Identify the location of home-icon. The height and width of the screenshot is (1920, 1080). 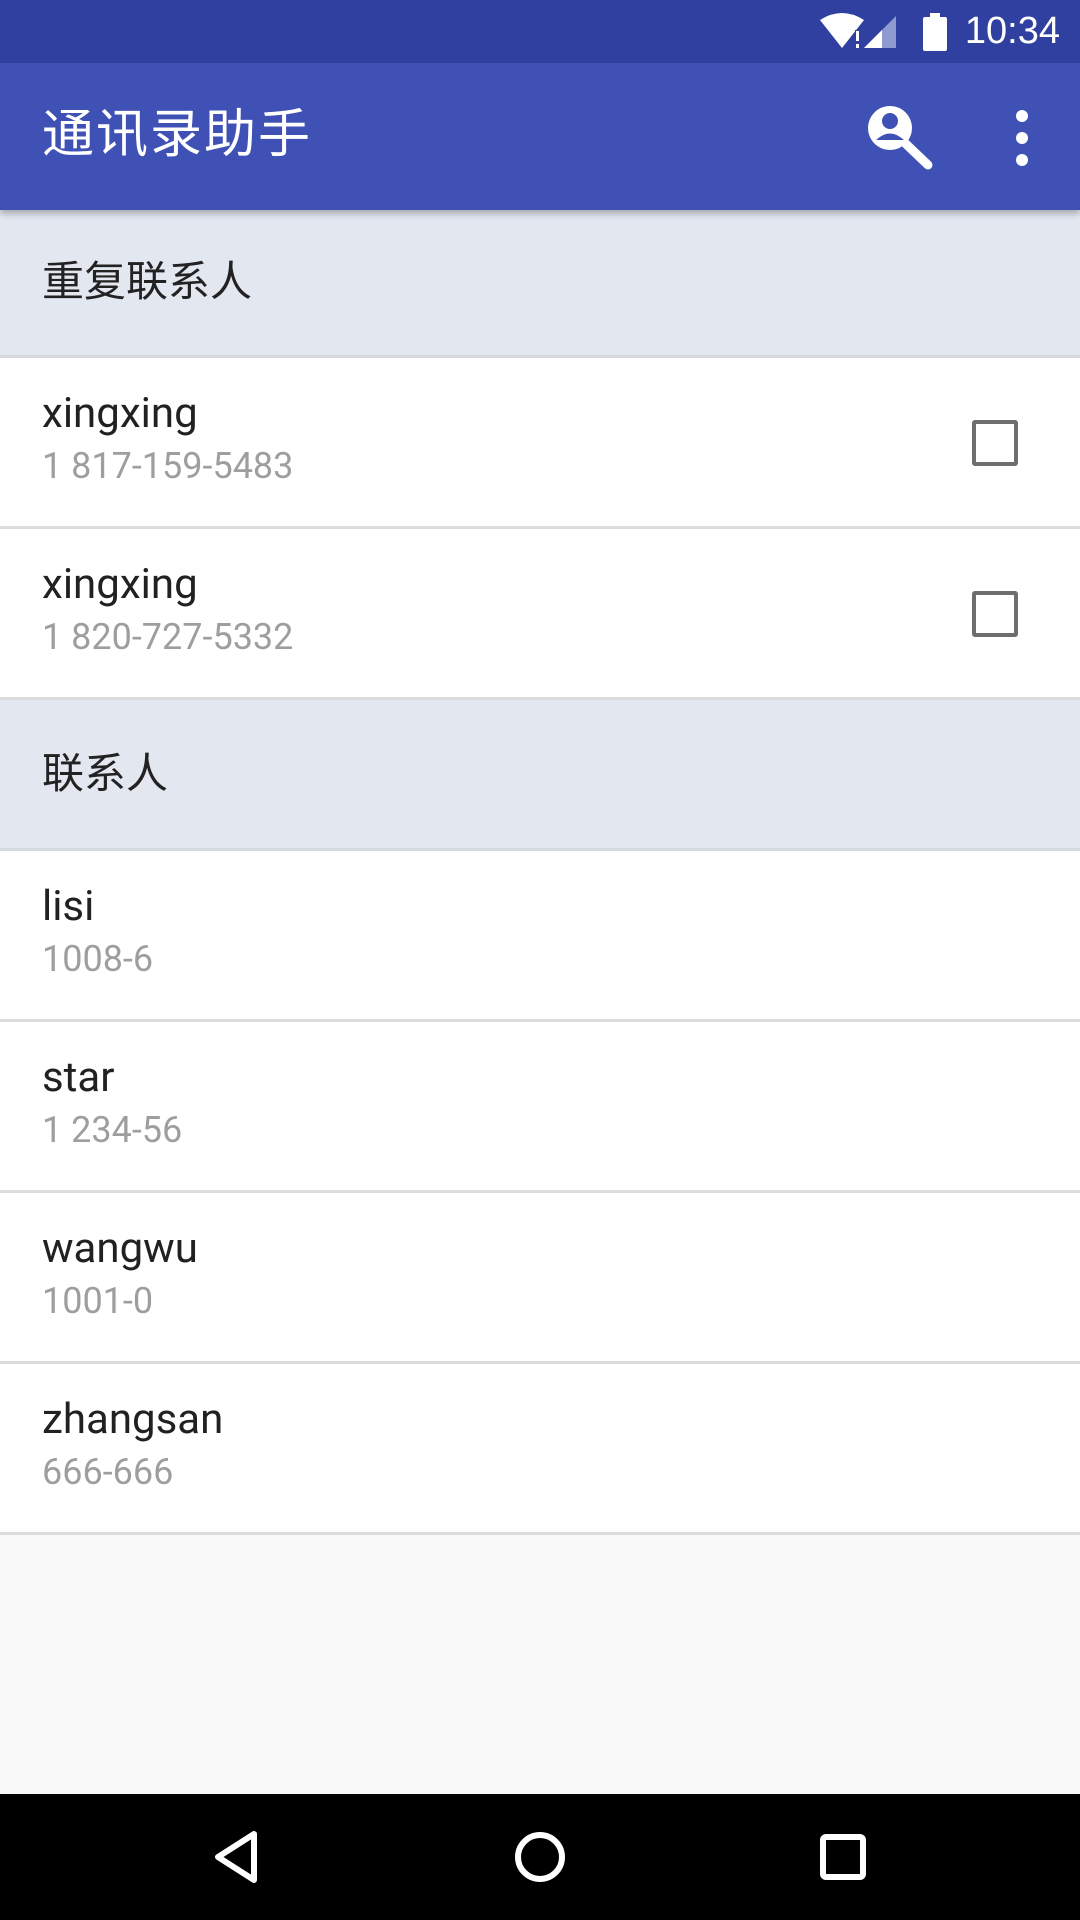
(540, 1857).